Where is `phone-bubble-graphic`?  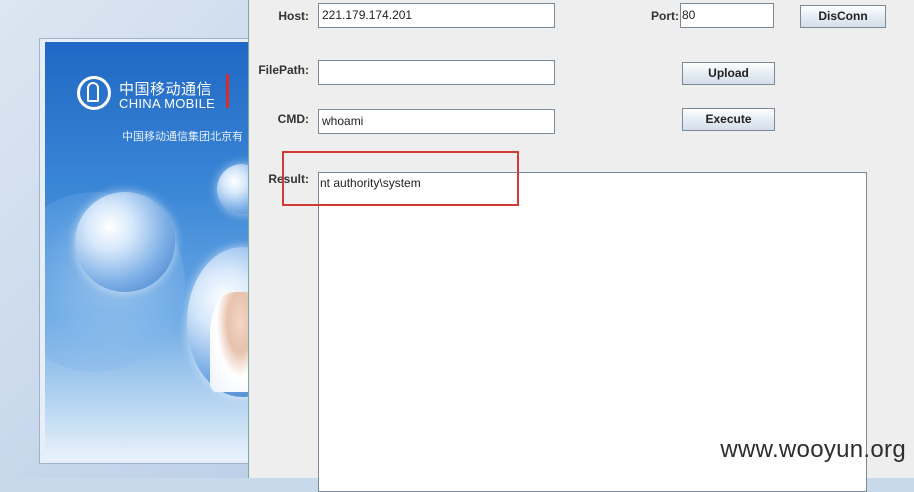
phone-bubble-graphic is located at coordinates (233, 189).